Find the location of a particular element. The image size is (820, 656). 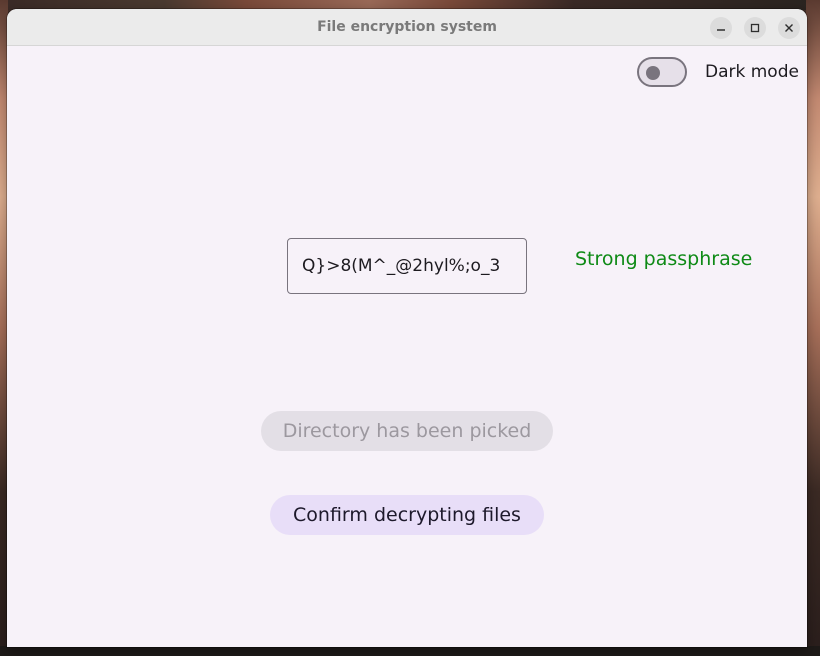

pick-directory-button: Directory has been picked is located at coordinates (407, 431).